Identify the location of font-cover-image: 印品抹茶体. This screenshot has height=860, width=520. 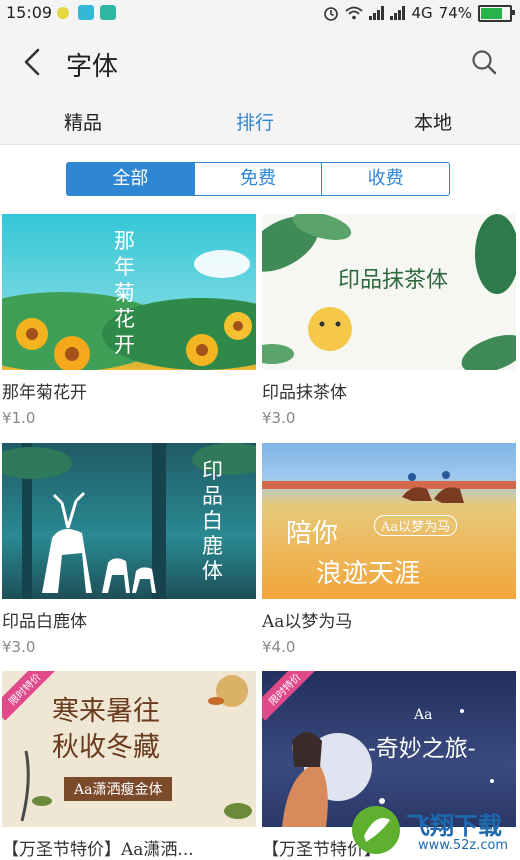
(389, 292).